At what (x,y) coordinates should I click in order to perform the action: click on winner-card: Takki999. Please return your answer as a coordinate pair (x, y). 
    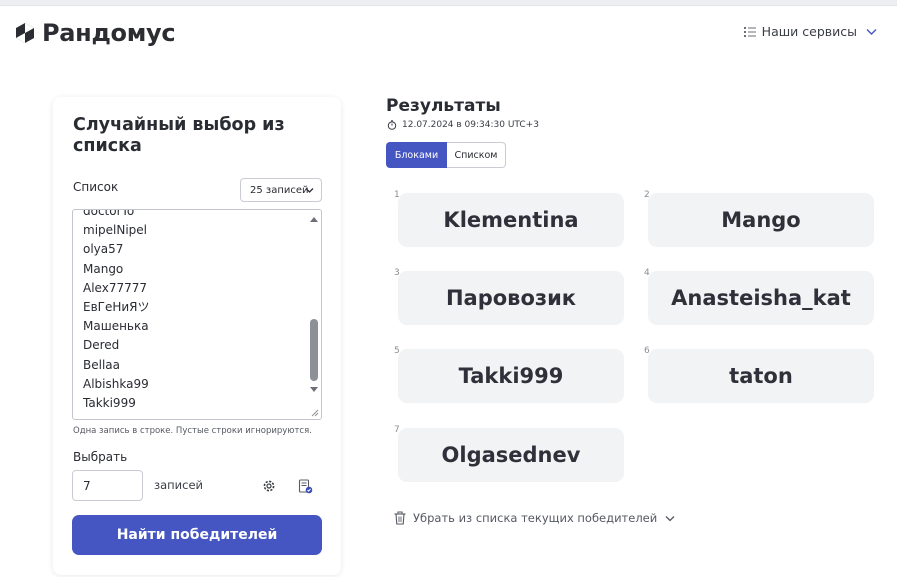
    Looking at the image, I should click on (511, 376).